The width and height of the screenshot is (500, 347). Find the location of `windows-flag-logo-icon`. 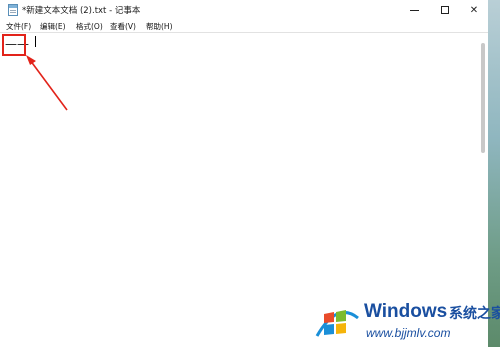

windows-flag-logo-icon is located at coordinates (337, 323).